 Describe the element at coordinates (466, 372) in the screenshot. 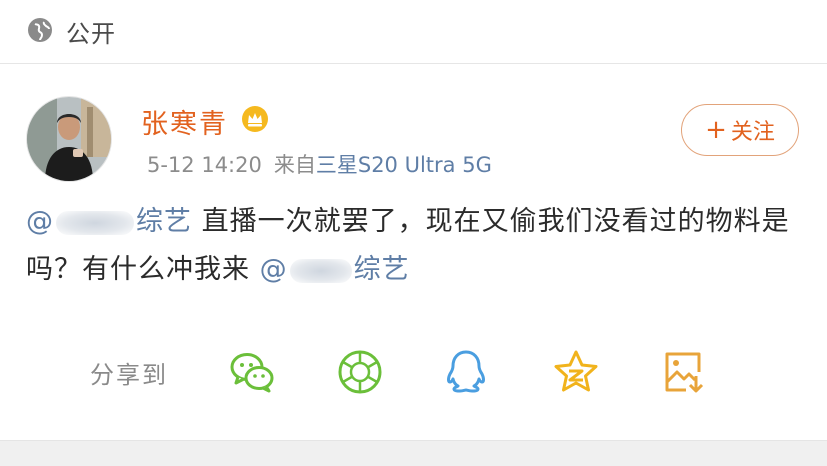

I see `qq-icon` at that location.